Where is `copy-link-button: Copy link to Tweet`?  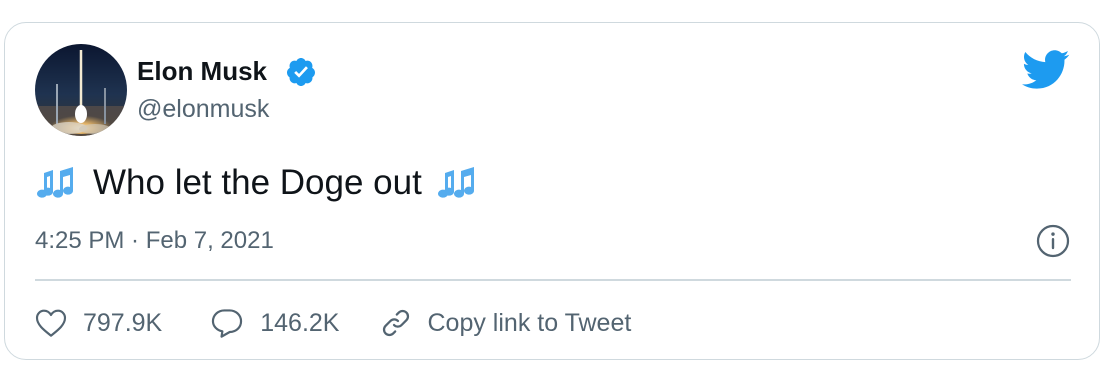
copy-link-button: Copy link to Tweet is located at coordinates (506, 323).